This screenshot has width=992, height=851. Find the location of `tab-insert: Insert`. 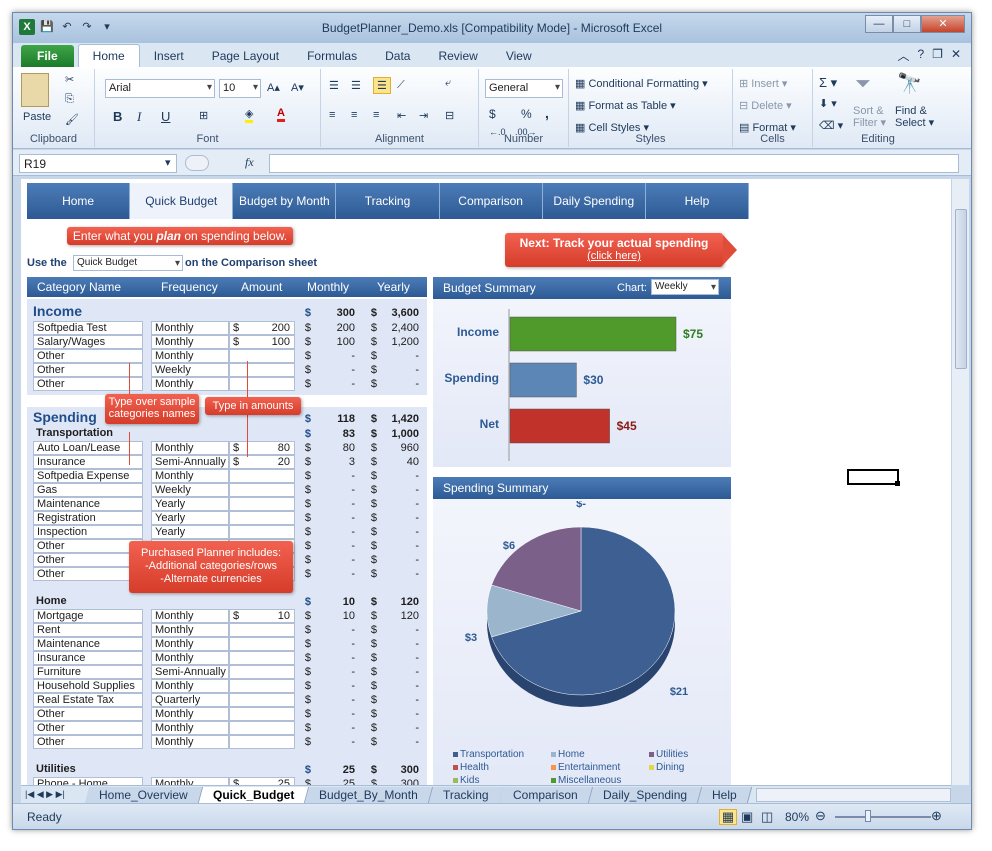

tab-insert: Insert is located at coordinates (169, 56).